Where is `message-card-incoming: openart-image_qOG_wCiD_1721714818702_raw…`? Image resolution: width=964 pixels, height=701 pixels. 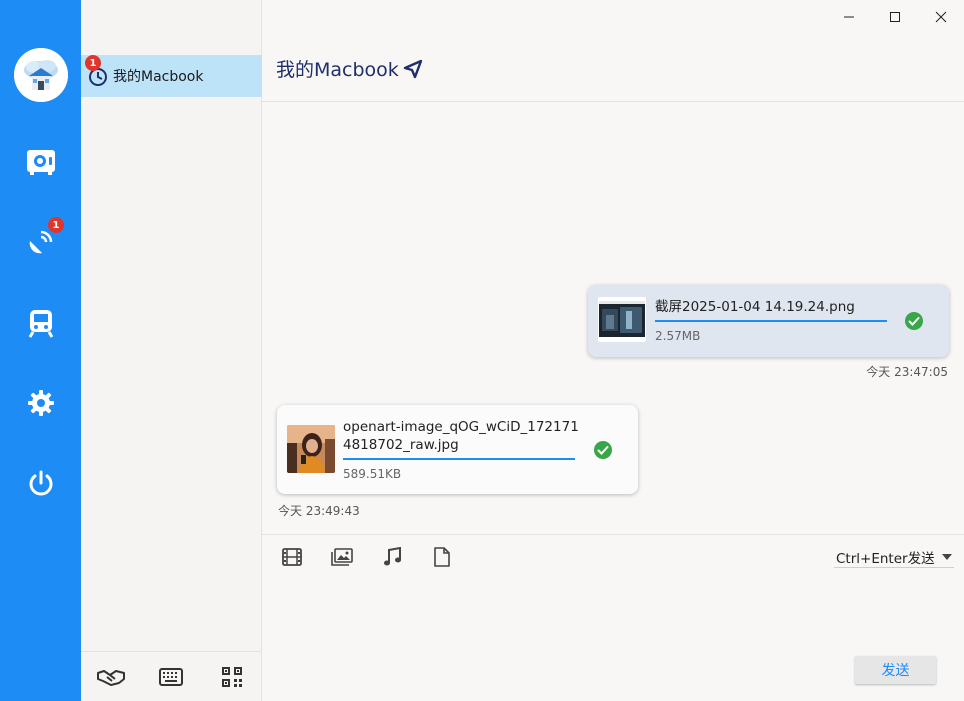
message-card-incoming: openart-image_qOG_wCiD_1721714818702_raw… is located at coordinates (457, 449).